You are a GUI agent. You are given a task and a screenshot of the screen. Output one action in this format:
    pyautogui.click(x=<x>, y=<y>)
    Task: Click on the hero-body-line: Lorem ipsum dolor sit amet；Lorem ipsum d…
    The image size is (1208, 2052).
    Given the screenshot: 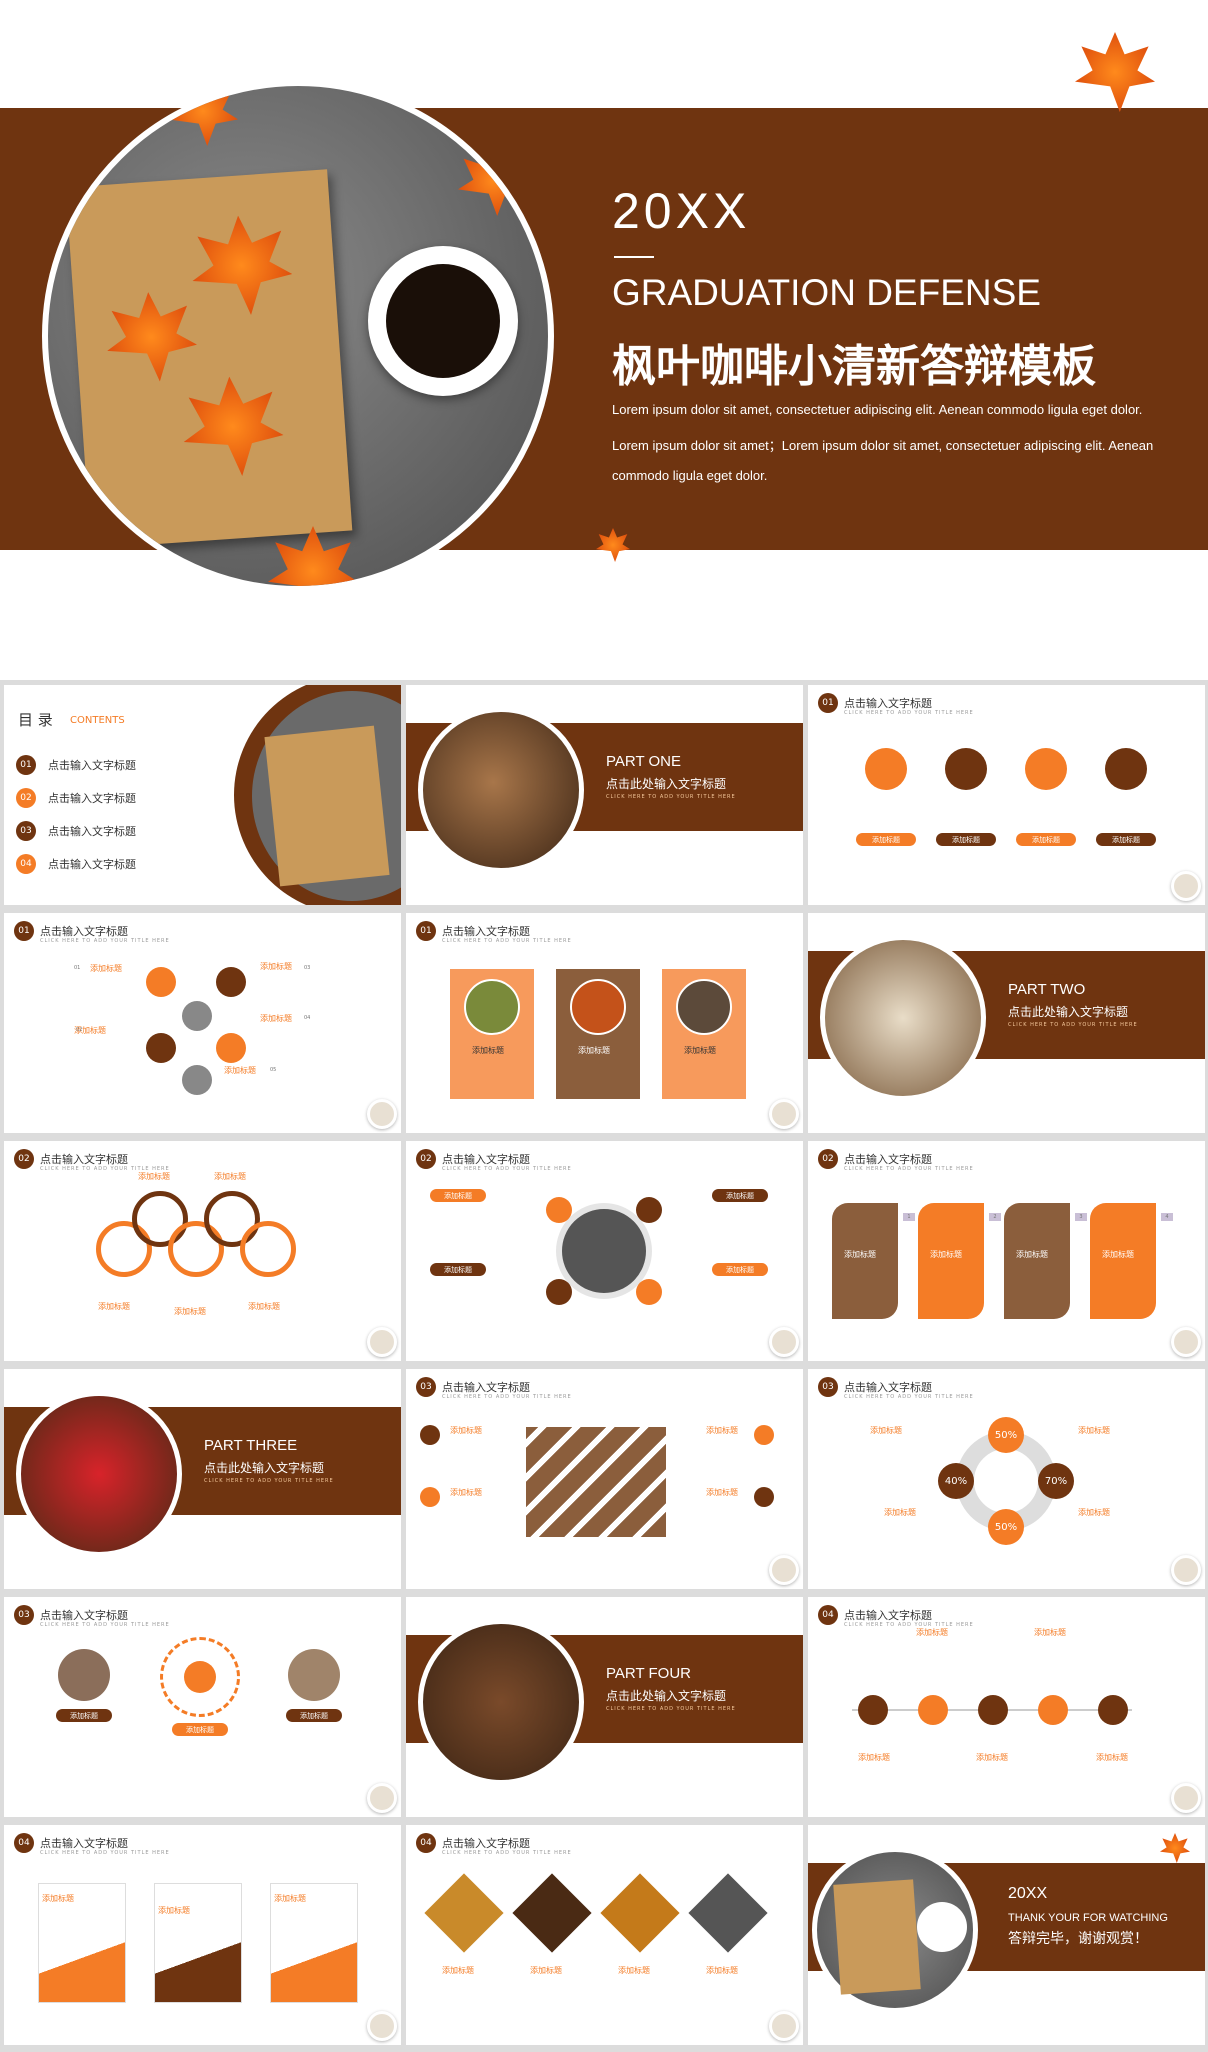 What is the action you would take?
    pyautogui.click(x=883, y=445)
    